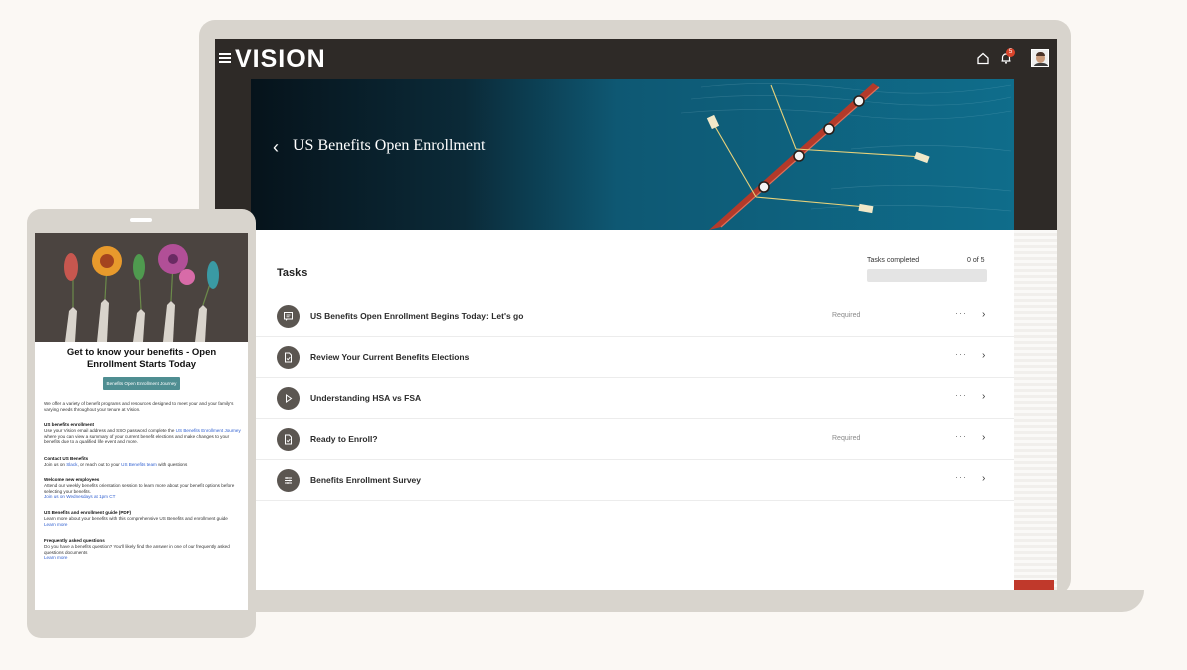 Image resolution: width=1187 pixels, height=670 pixels. What do you see at coordinates (280, 59) in the screenshot?
I see `vision-logo: VISION` at bounding box center [280, 59].